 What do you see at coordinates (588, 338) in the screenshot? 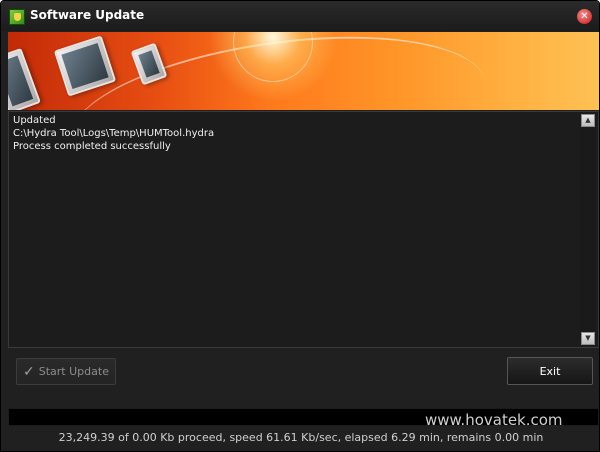
I see `scroll-down-icon: ▼` at bounding box center [588, 338].